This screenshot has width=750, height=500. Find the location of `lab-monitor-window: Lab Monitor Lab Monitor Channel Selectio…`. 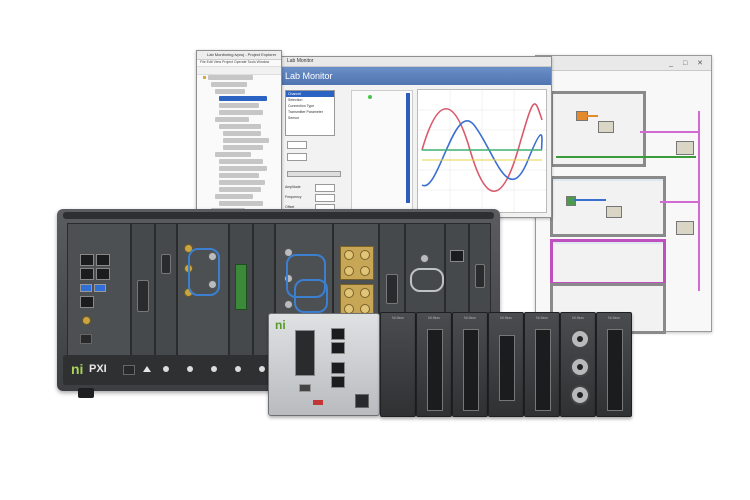

lab-monitor-window: Lab Monitor Lab Monitor Channel Selectio… is located at coordinates (415, 137).